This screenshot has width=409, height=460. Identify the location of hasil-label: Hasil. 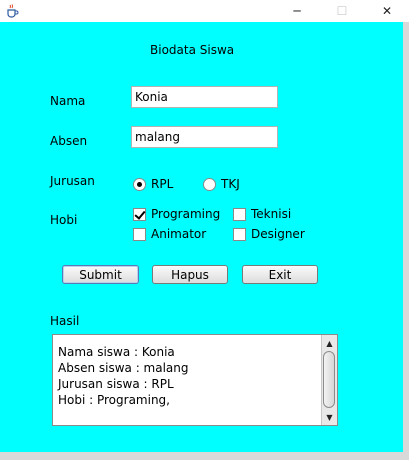
(65, 321).